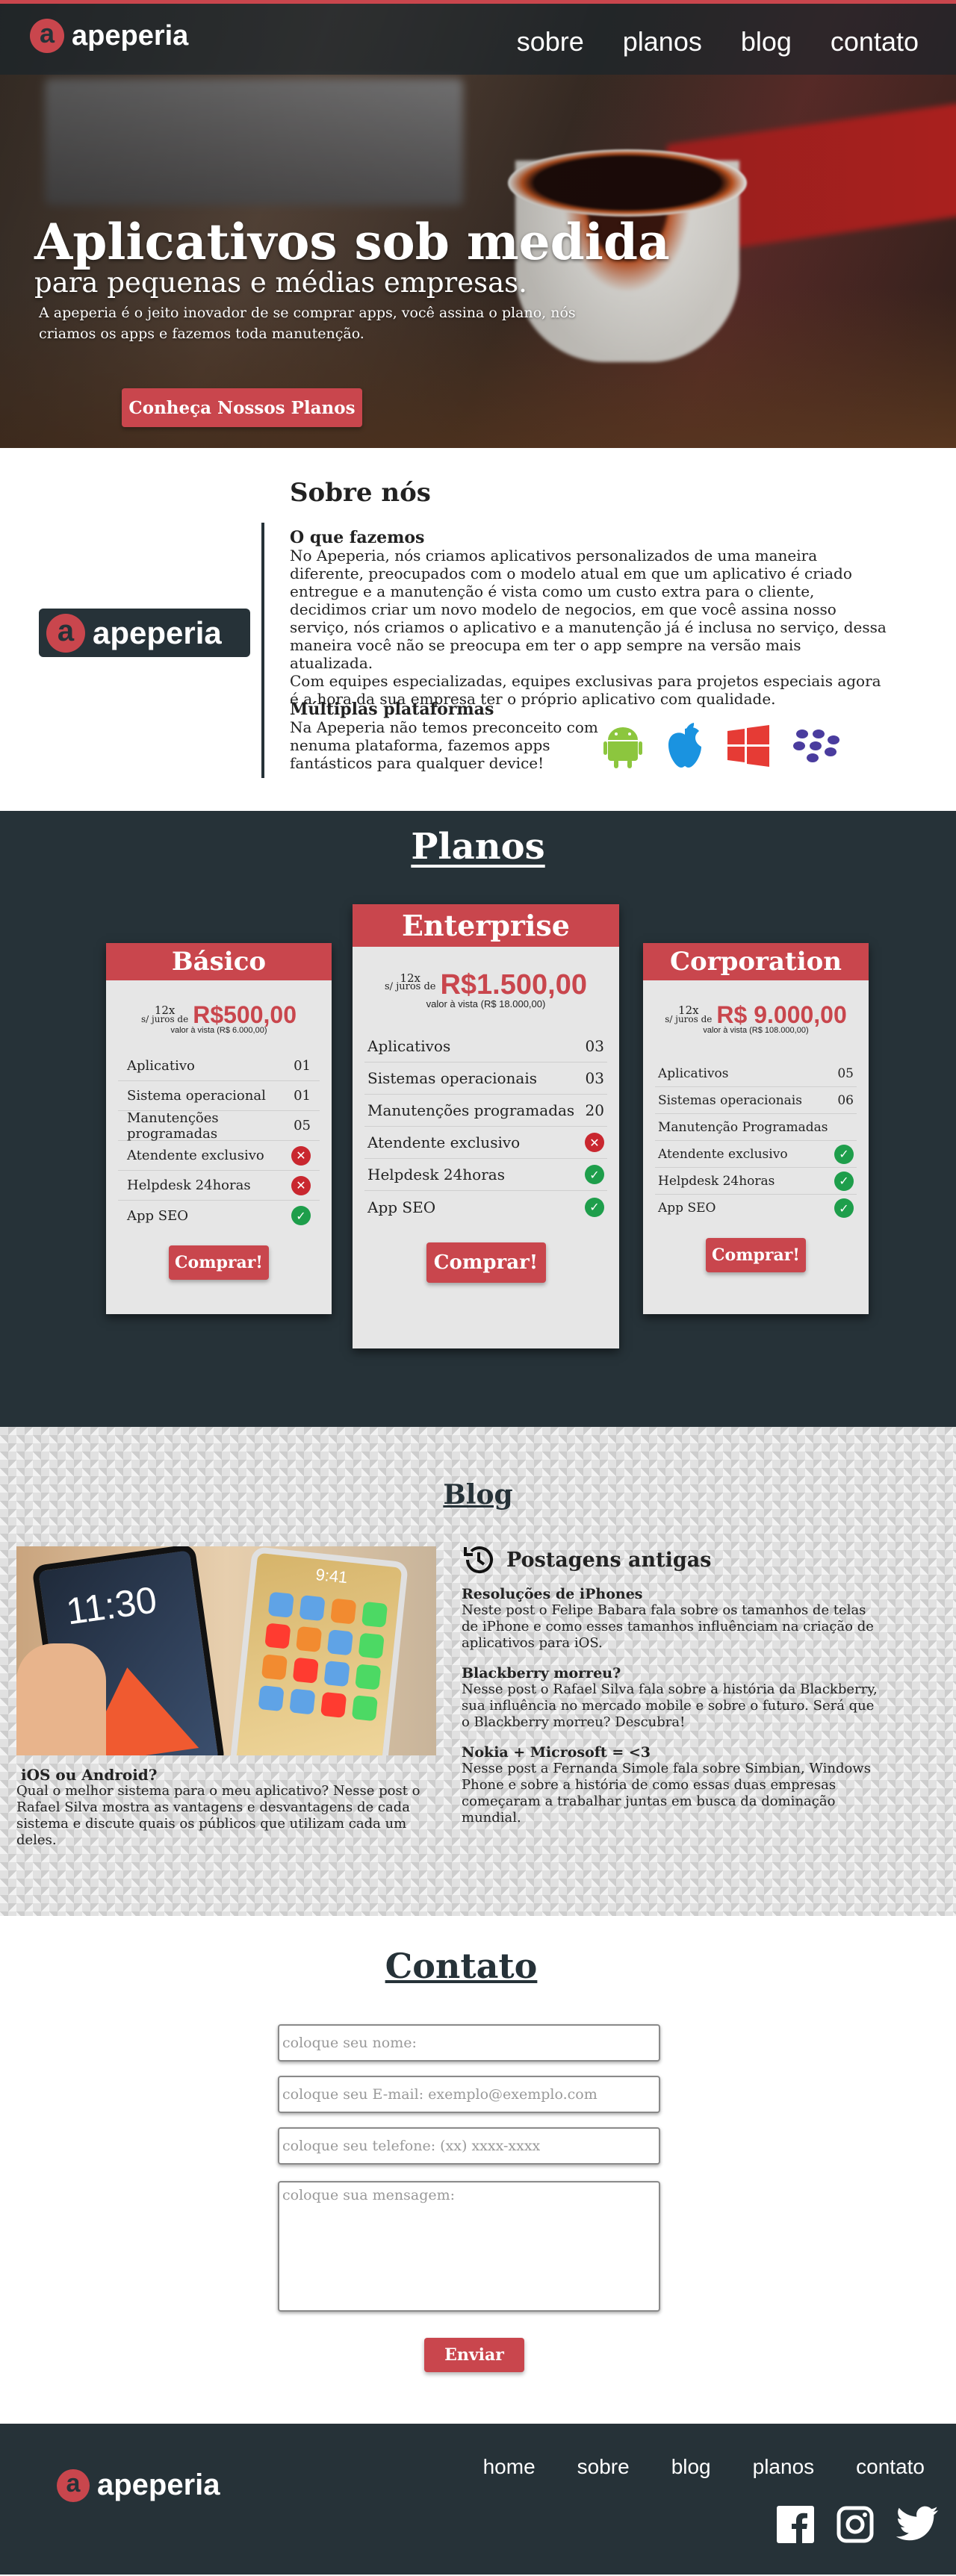 Image resolution: width=956 pixels, height=2576 pixels. What do you see at coordinates (485, 1143) in the screenshot?
I see `feature-row: Atendente exclusivo ✕` at bounding box center [485, 1143].